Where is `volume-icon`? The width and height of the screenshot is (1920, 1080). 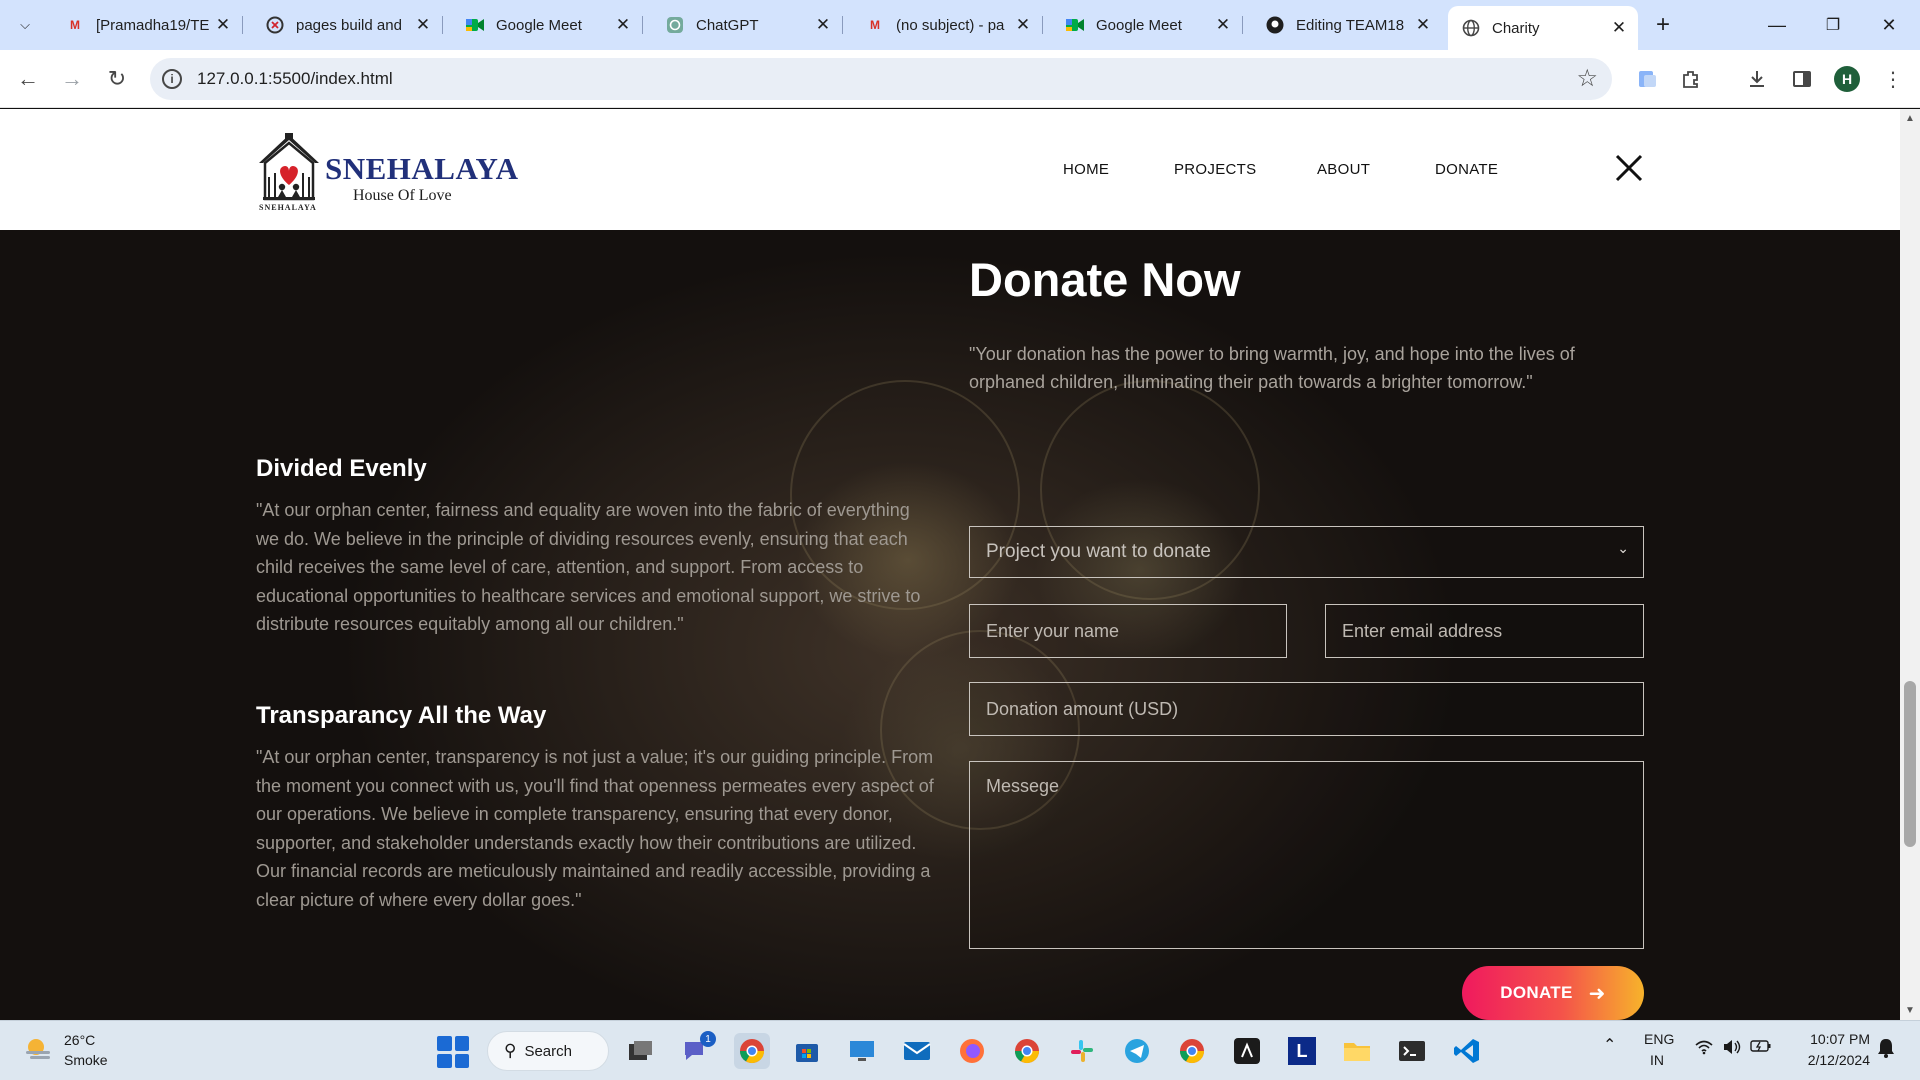
volume-icon is located at coordinates (1732, 1048).